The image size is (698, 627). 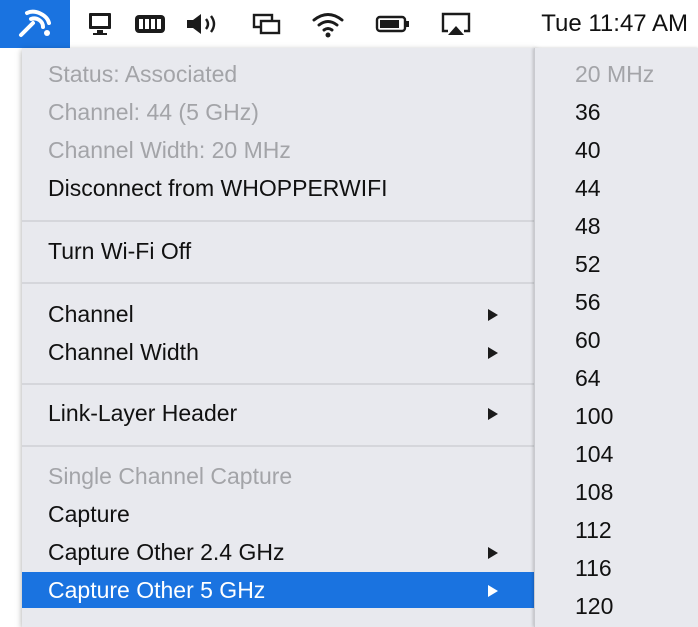 What do you see at coordinates (616, 264) in the screenshot?
I see `submenu-item-channel: 52` at bounding box center [616, 264].